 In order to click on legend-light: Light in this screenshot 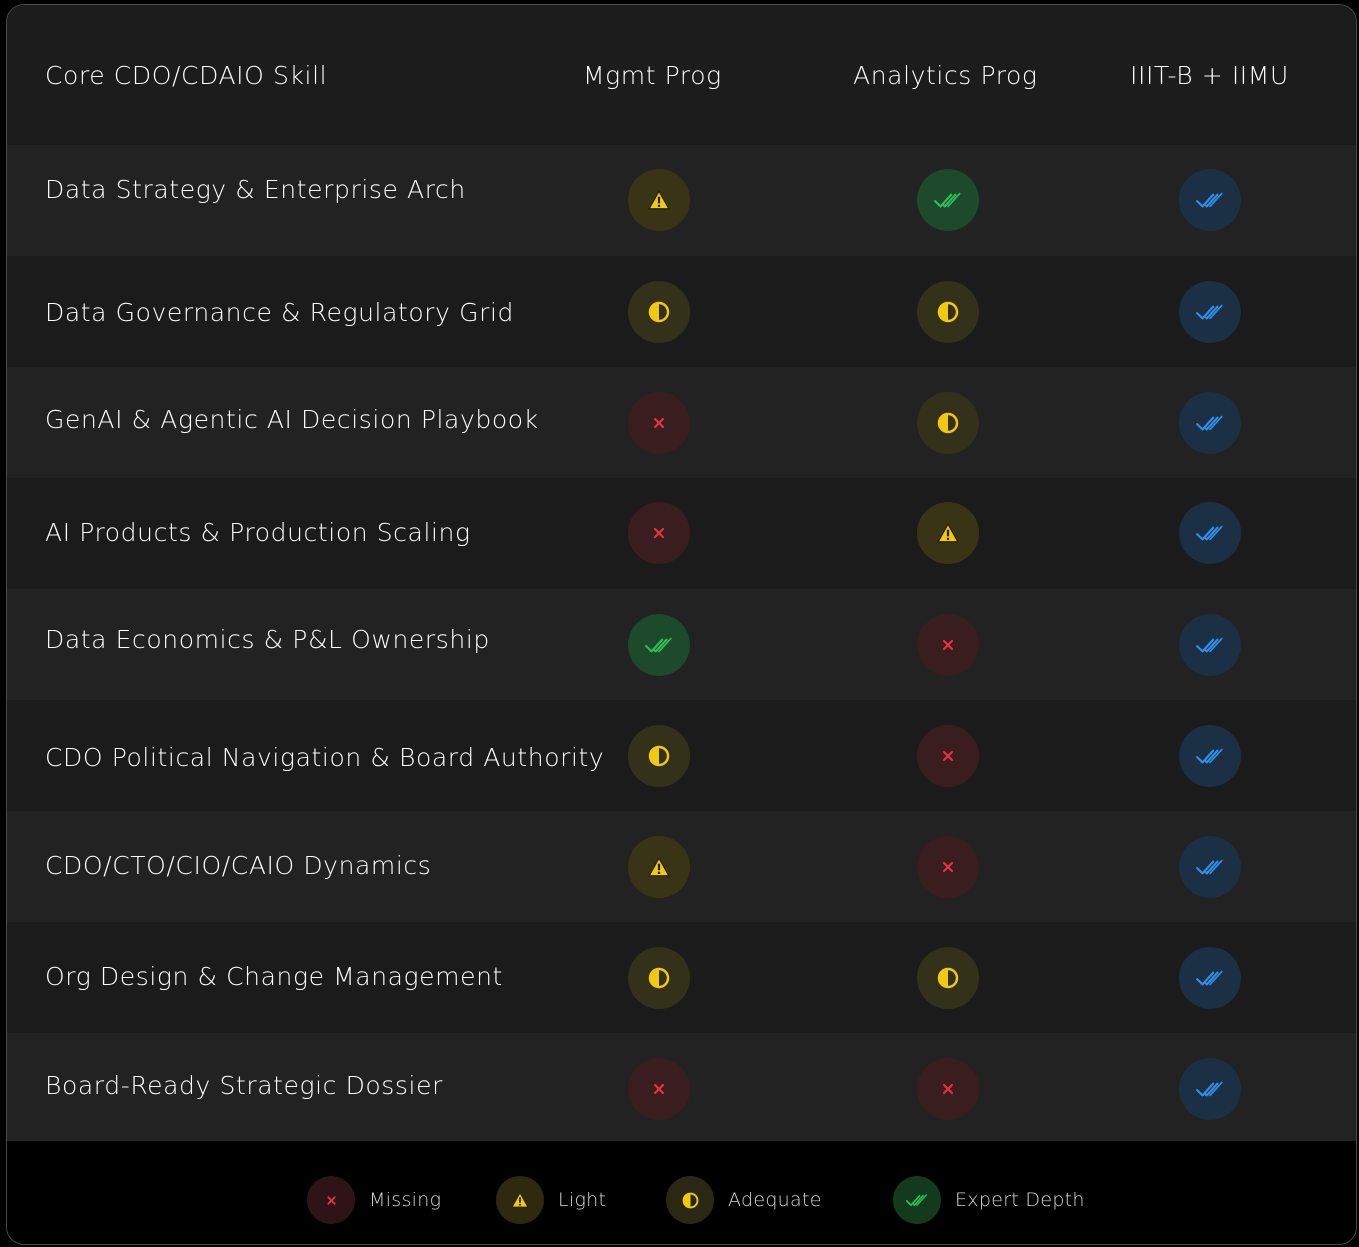, I will do `click(551, 1200)`.